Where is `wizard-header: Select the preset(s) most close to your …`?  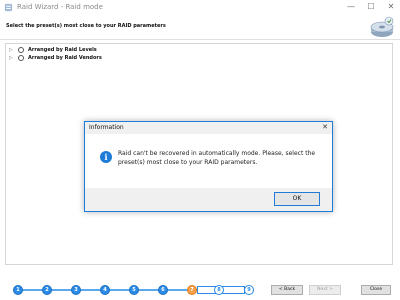
wizard-header: Select the preset(s) most close to your … is located at coordinates (200, 27).